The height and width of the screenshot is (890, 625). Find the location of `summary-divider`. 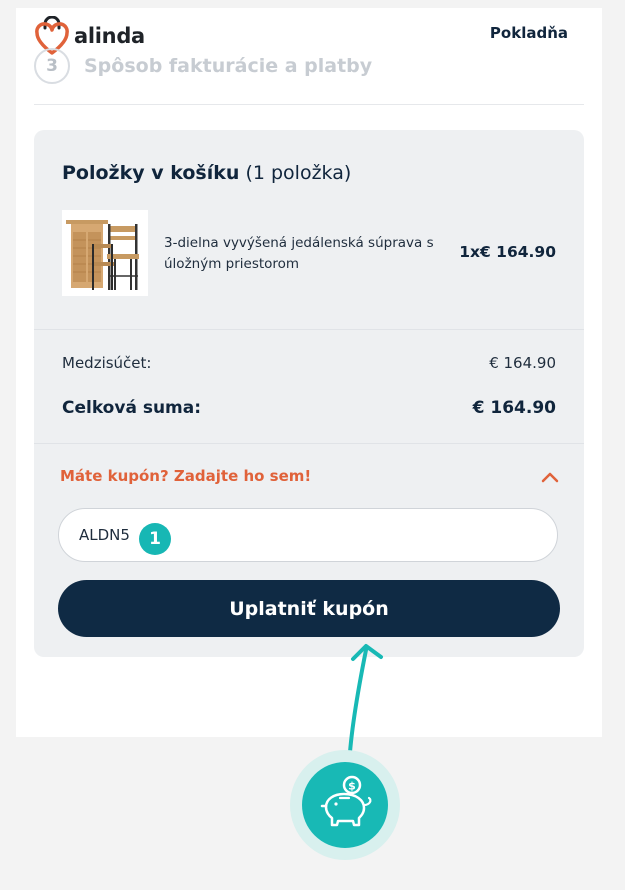

summary-divider is located at coordinates (309, 329).